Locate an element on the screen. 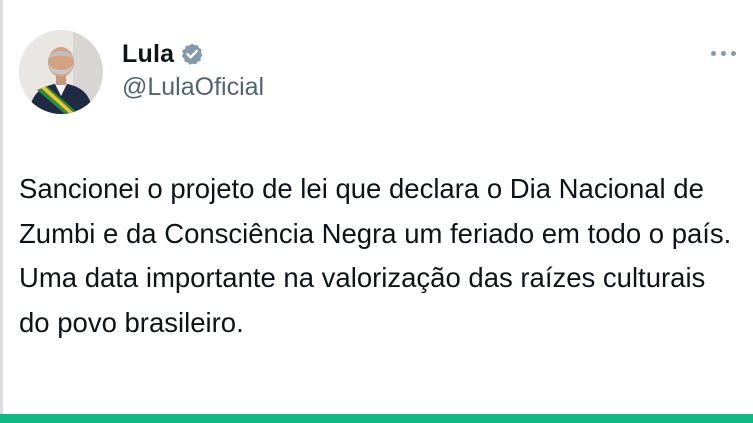 Image resolution: width=753 pixels, height=423 pixels. card-left-border is located at coordinates (1, 211).